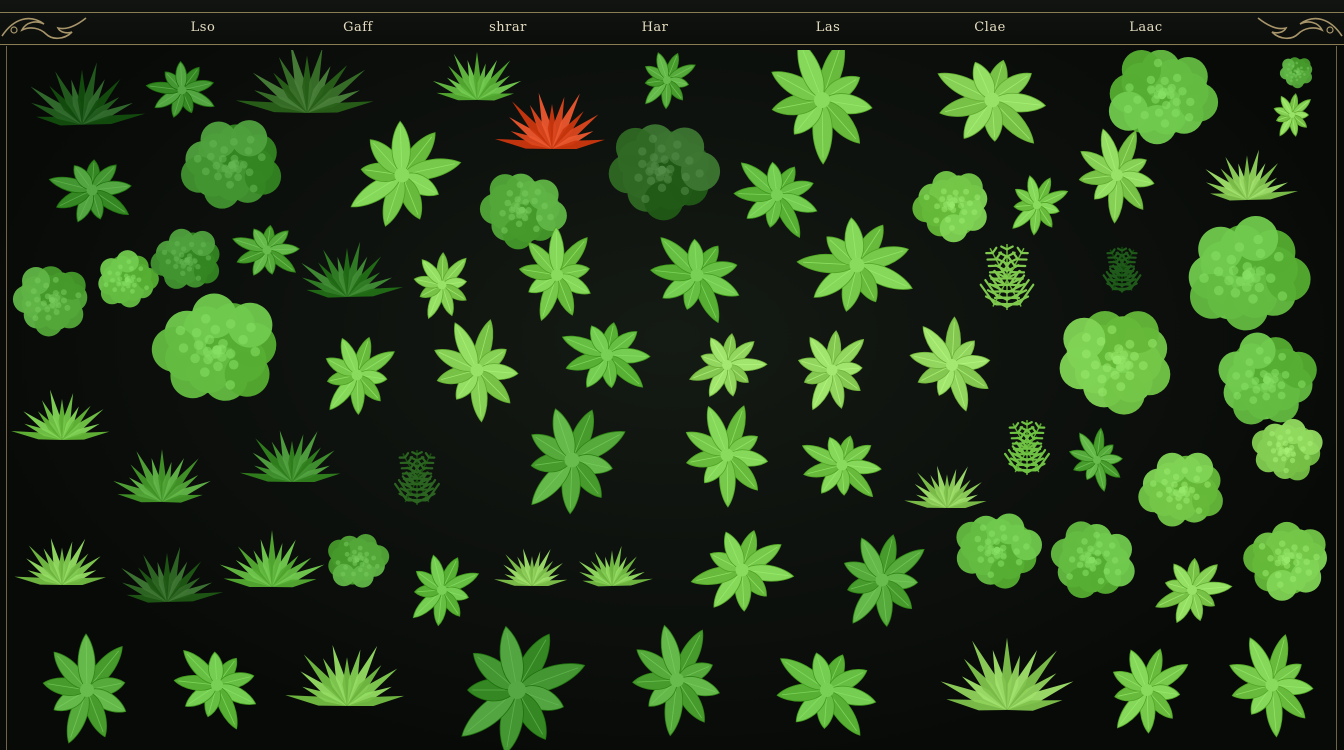 The width and height of the screenshot is (1344, 750). What do you see at coordinates (44, 28) in the screenshot?
I see `ornament-left-icon` at bounding box center [44, 28].